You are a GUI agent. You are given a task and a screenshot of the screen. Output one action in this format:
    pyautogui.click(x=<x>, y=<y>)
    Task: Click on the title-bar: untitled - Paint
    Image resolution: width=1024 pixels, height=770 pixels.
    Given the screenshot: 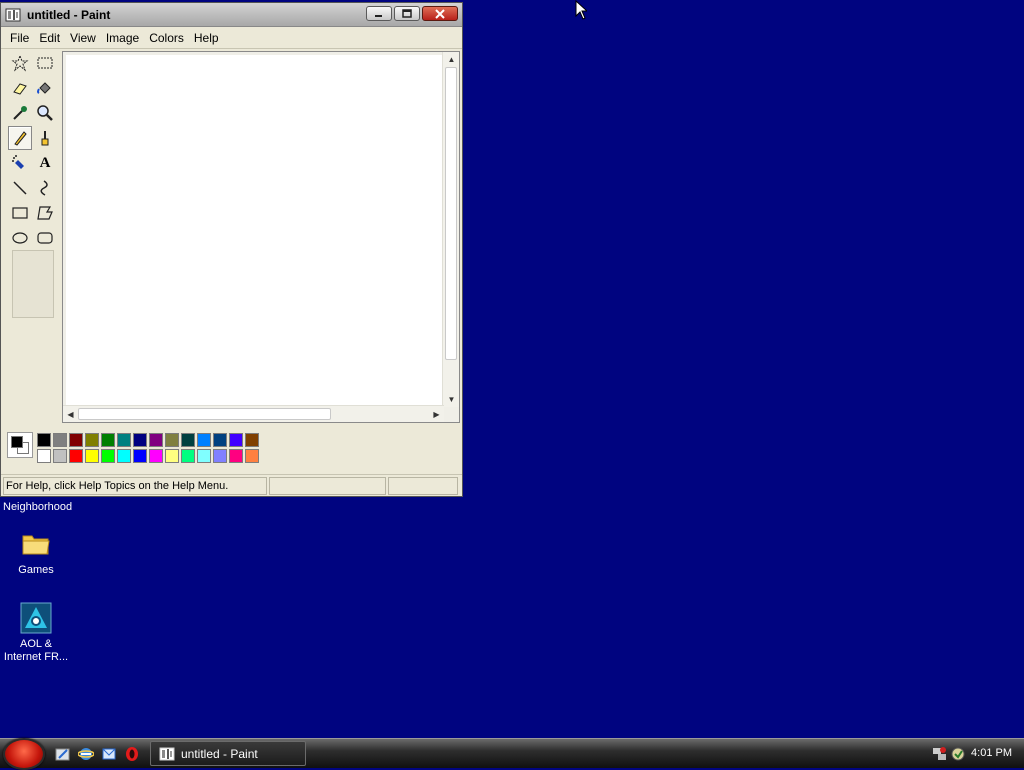 What is the action you would take?
    pyautogui.click(x=231, y=15)
    